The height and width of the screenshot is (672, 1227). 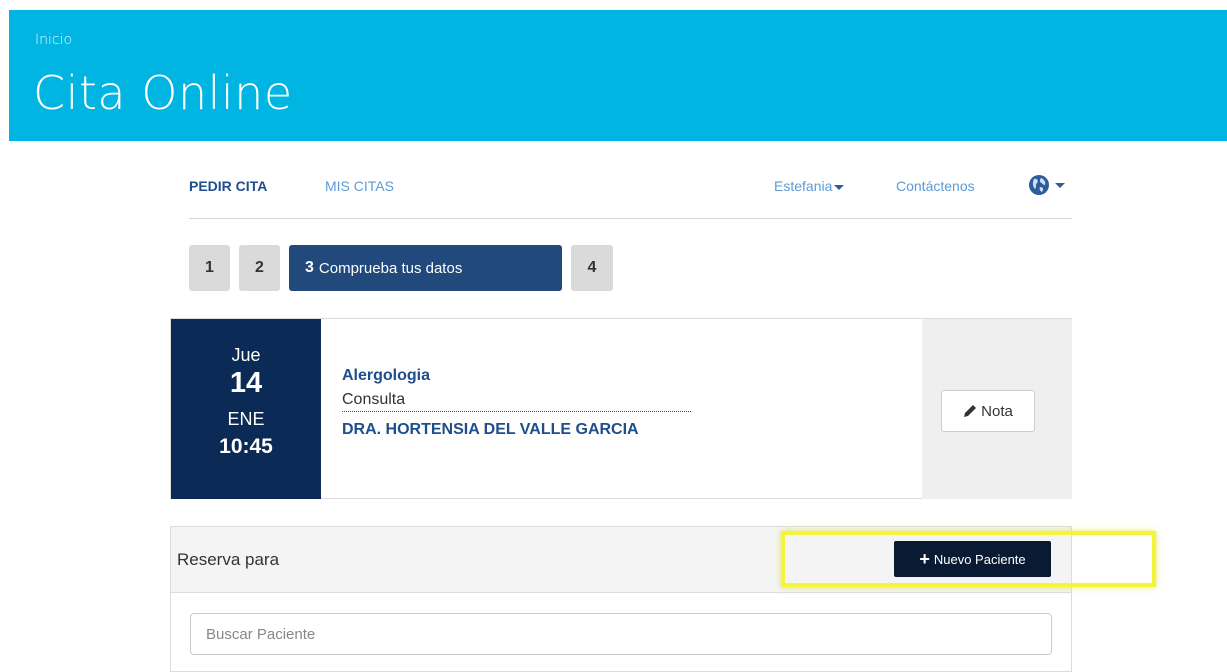 I want to click on specialty: Alergologia, so click(x=386, y=375).